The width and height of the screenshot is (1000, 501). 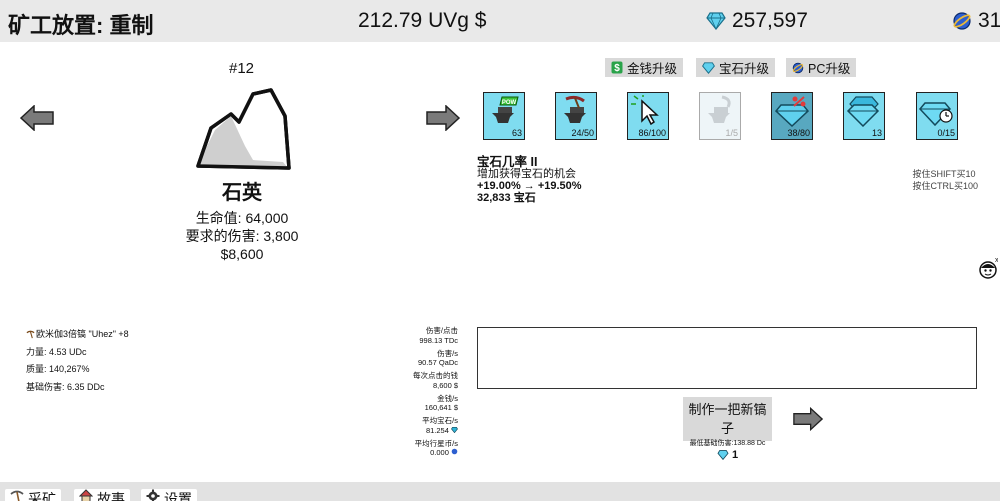 I want to click on stat-value: 0.000, so click(x=439, y=452).